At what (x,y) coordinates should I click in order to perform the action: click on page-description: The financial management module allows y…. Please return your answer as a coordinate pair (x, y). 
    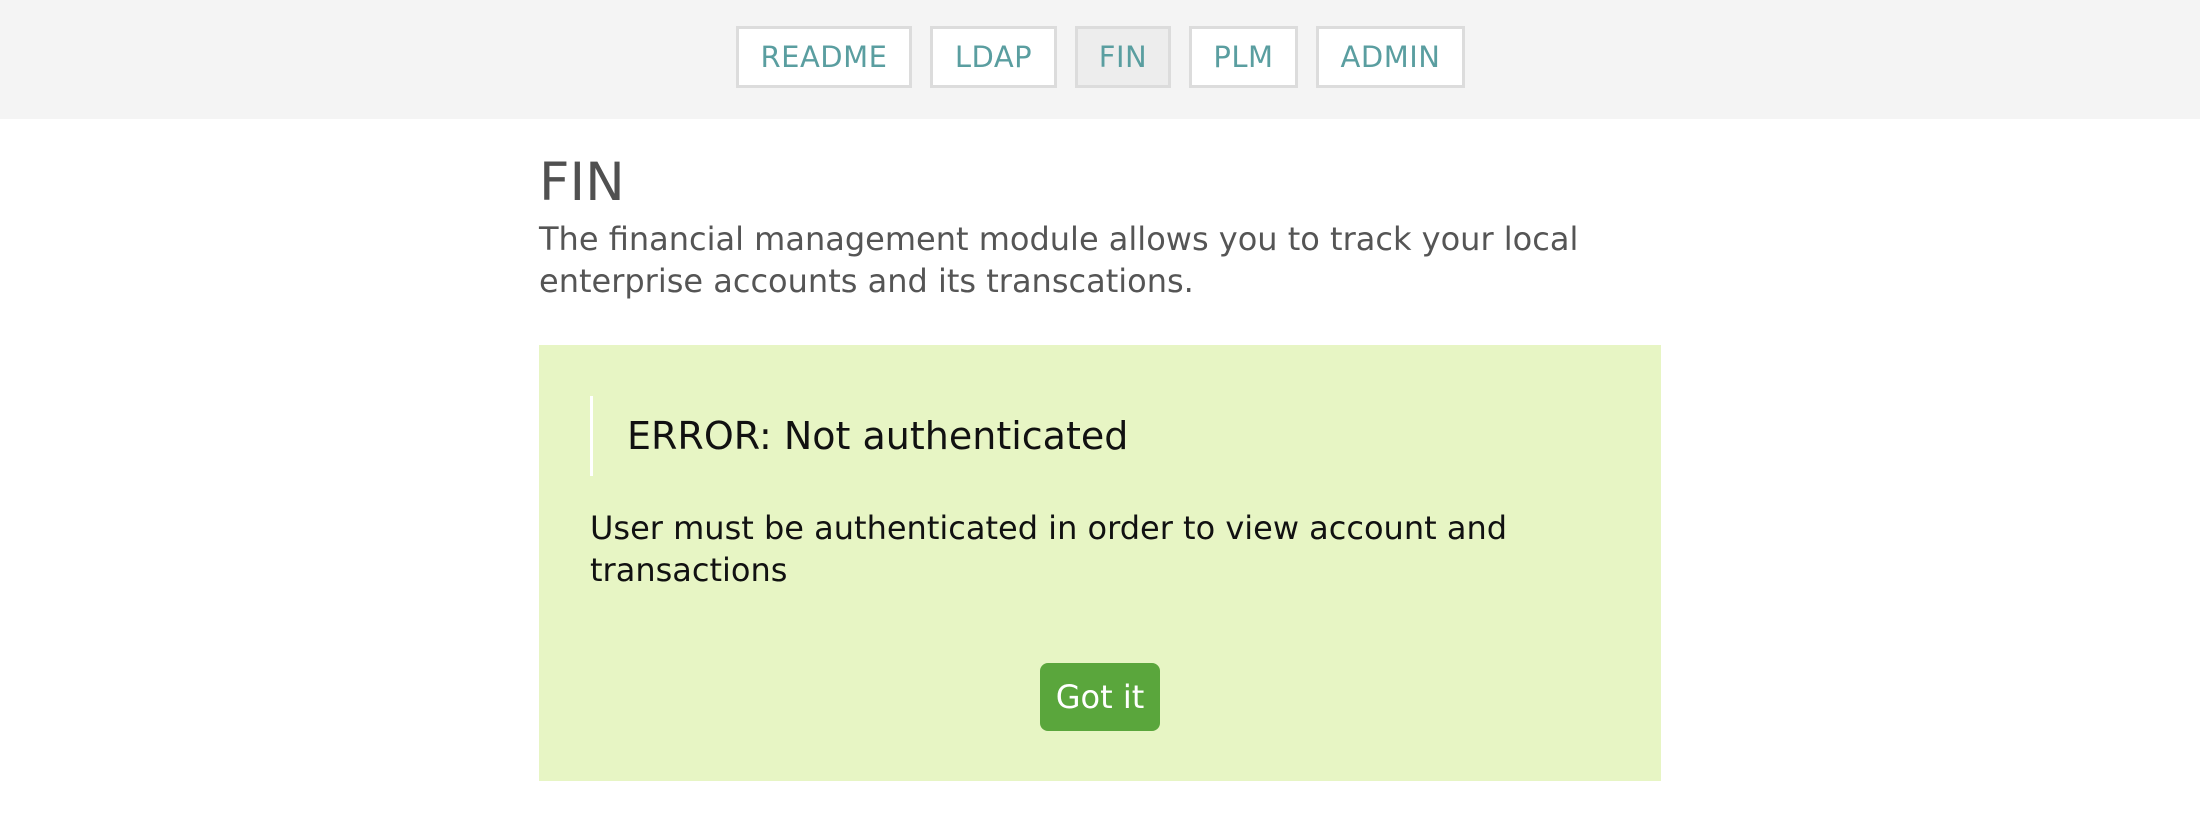
    Looking at the image, I should click on (1059, 260).